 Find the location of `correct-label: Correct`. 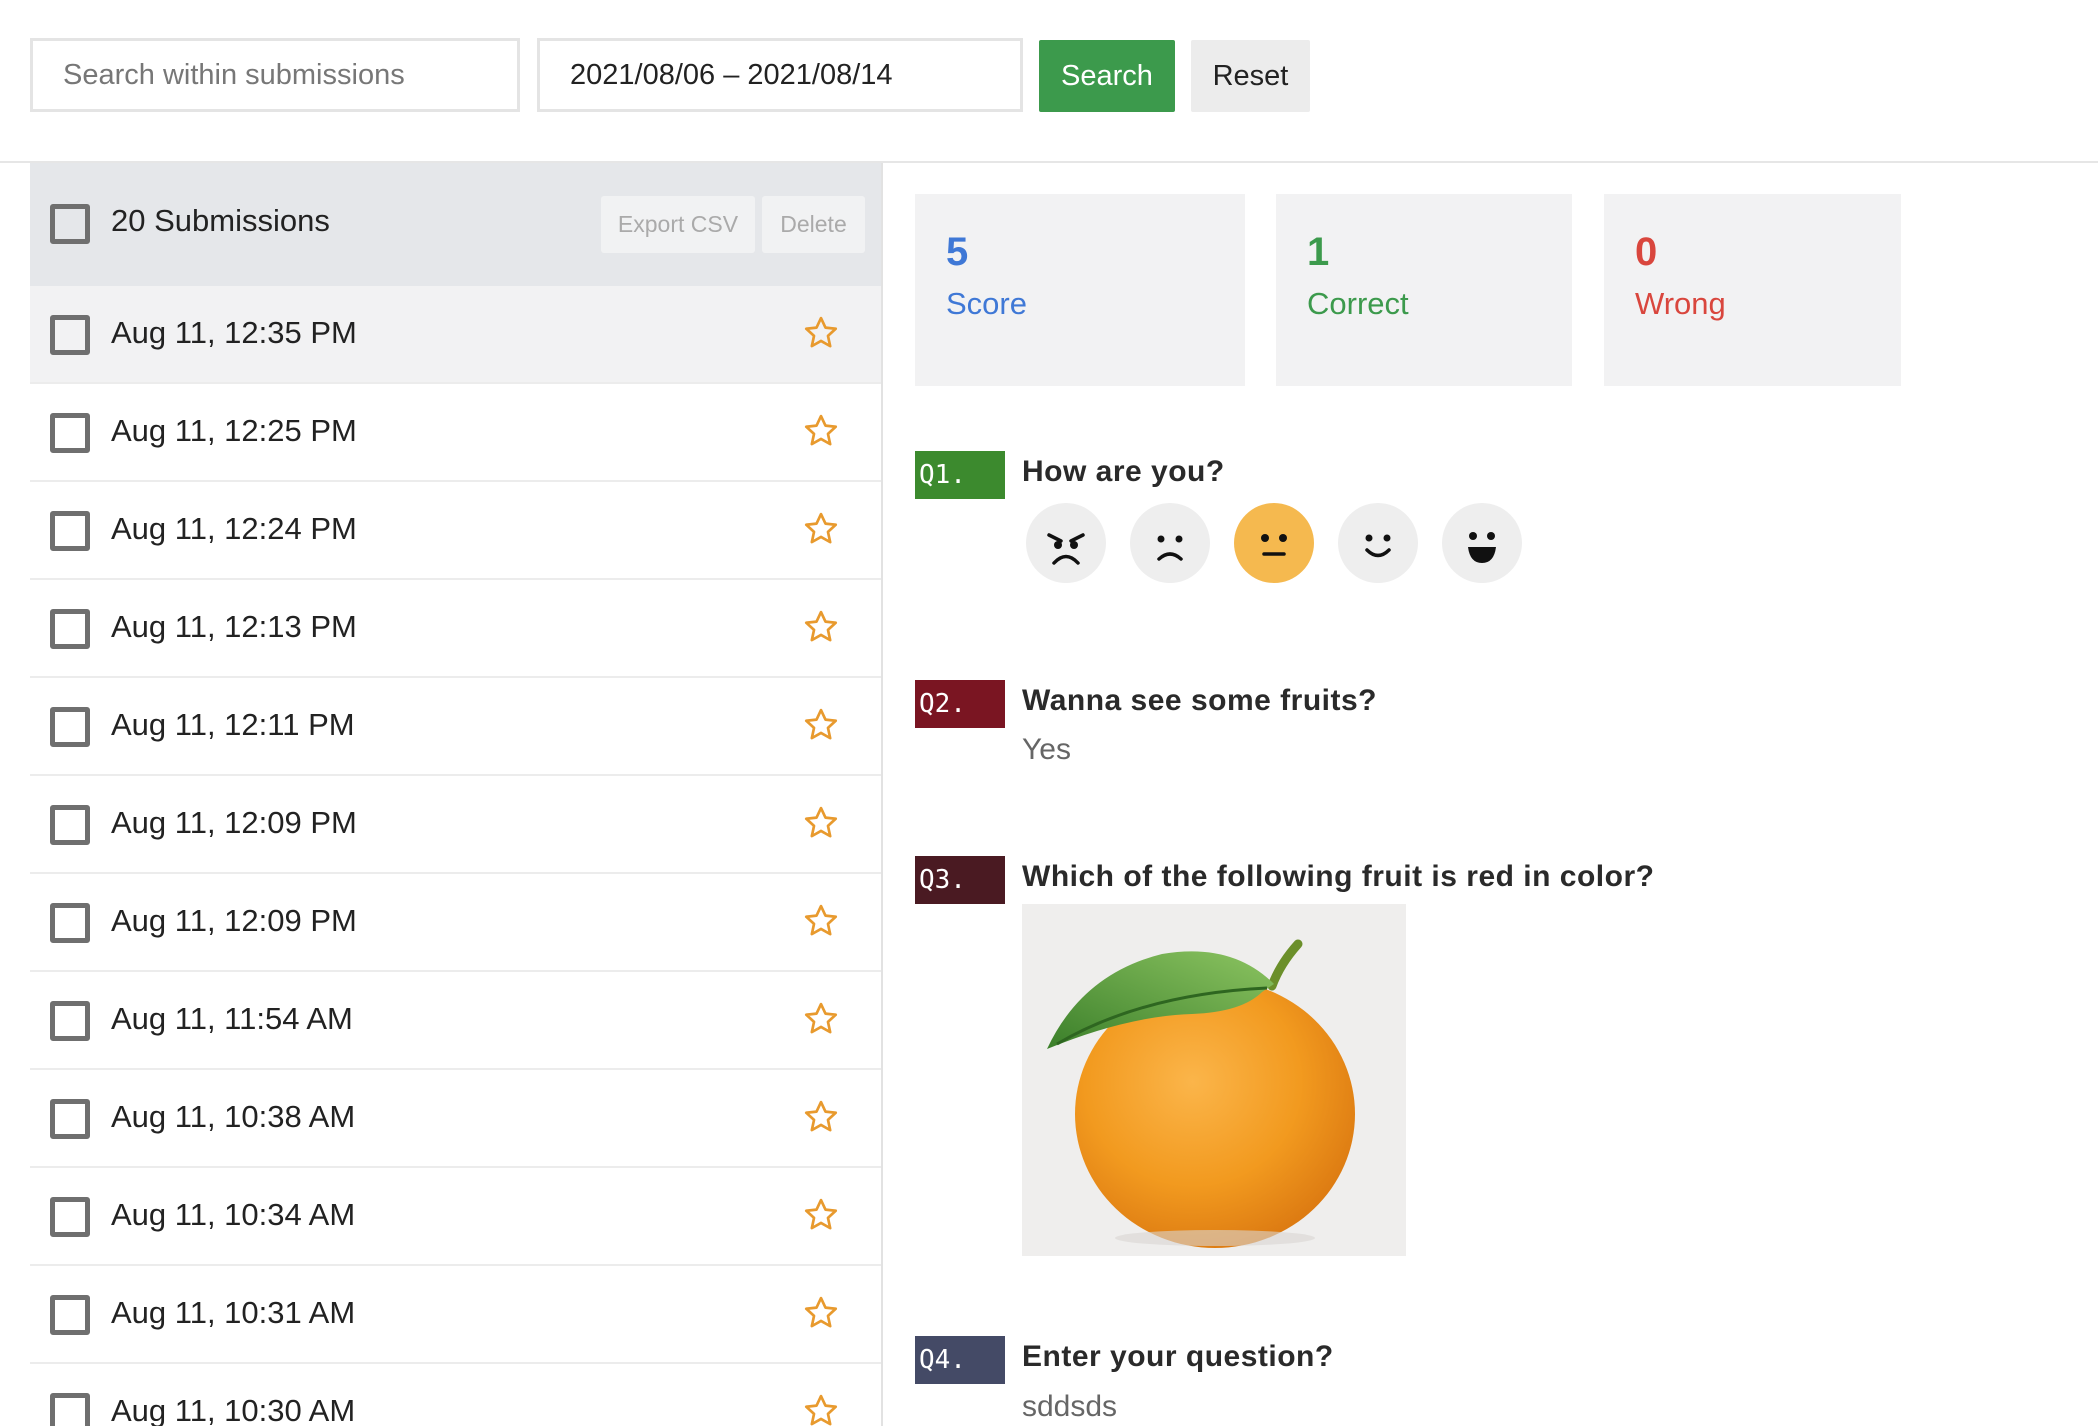

correct-label: Correct is located at coordinates (1358, 303).